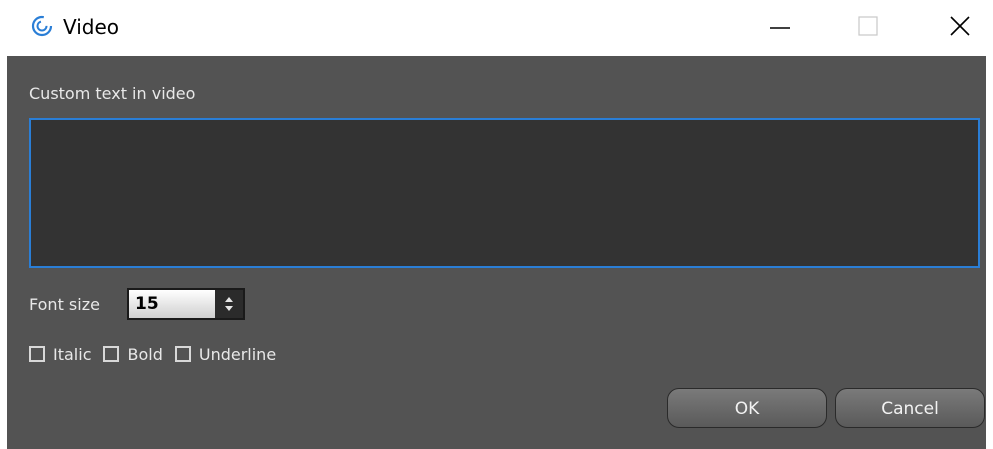 The width and height of the screenshot is (993, 449). What do you see at coordinates (237, 354) in the screenshot?
I see `underline-label: Underline` at bounding box center [237, 354].